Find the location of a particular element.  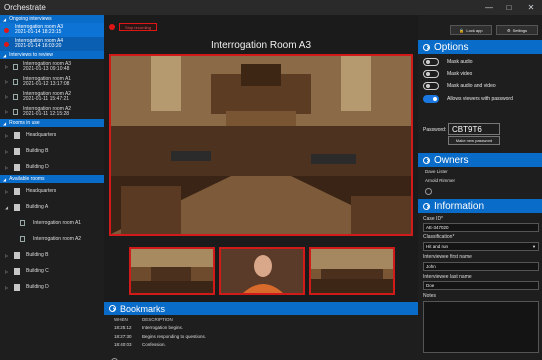

review-time: 2021-01-11 15:47:21 is located at coordinates (46, 98).